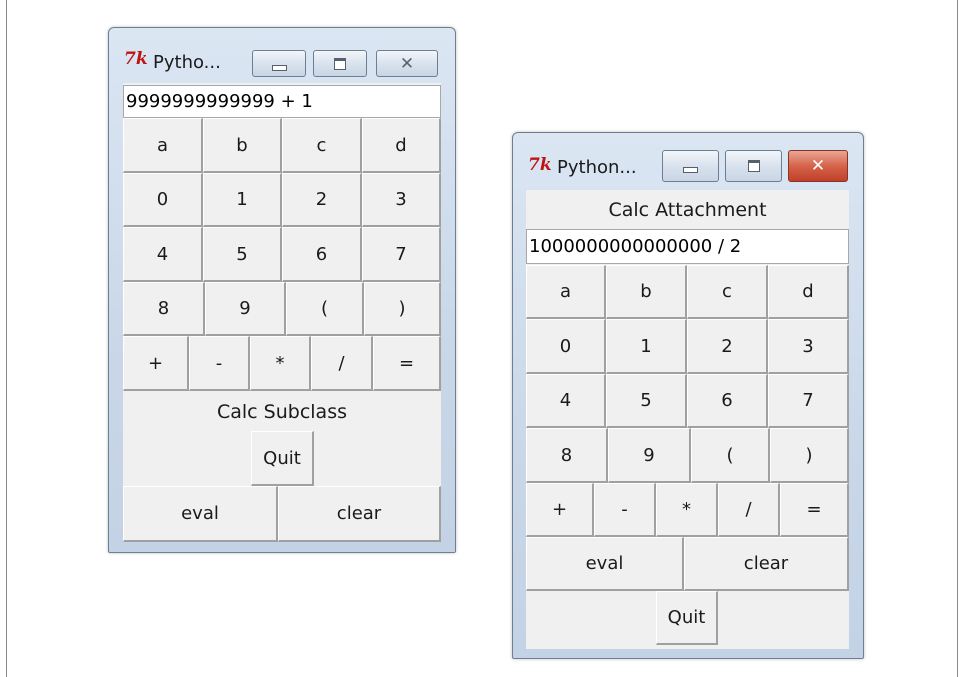  Describe the element at coordinates (687, 246) in the screenshot. I see `expression-entry: 1000000000000000 / 2` at that location.